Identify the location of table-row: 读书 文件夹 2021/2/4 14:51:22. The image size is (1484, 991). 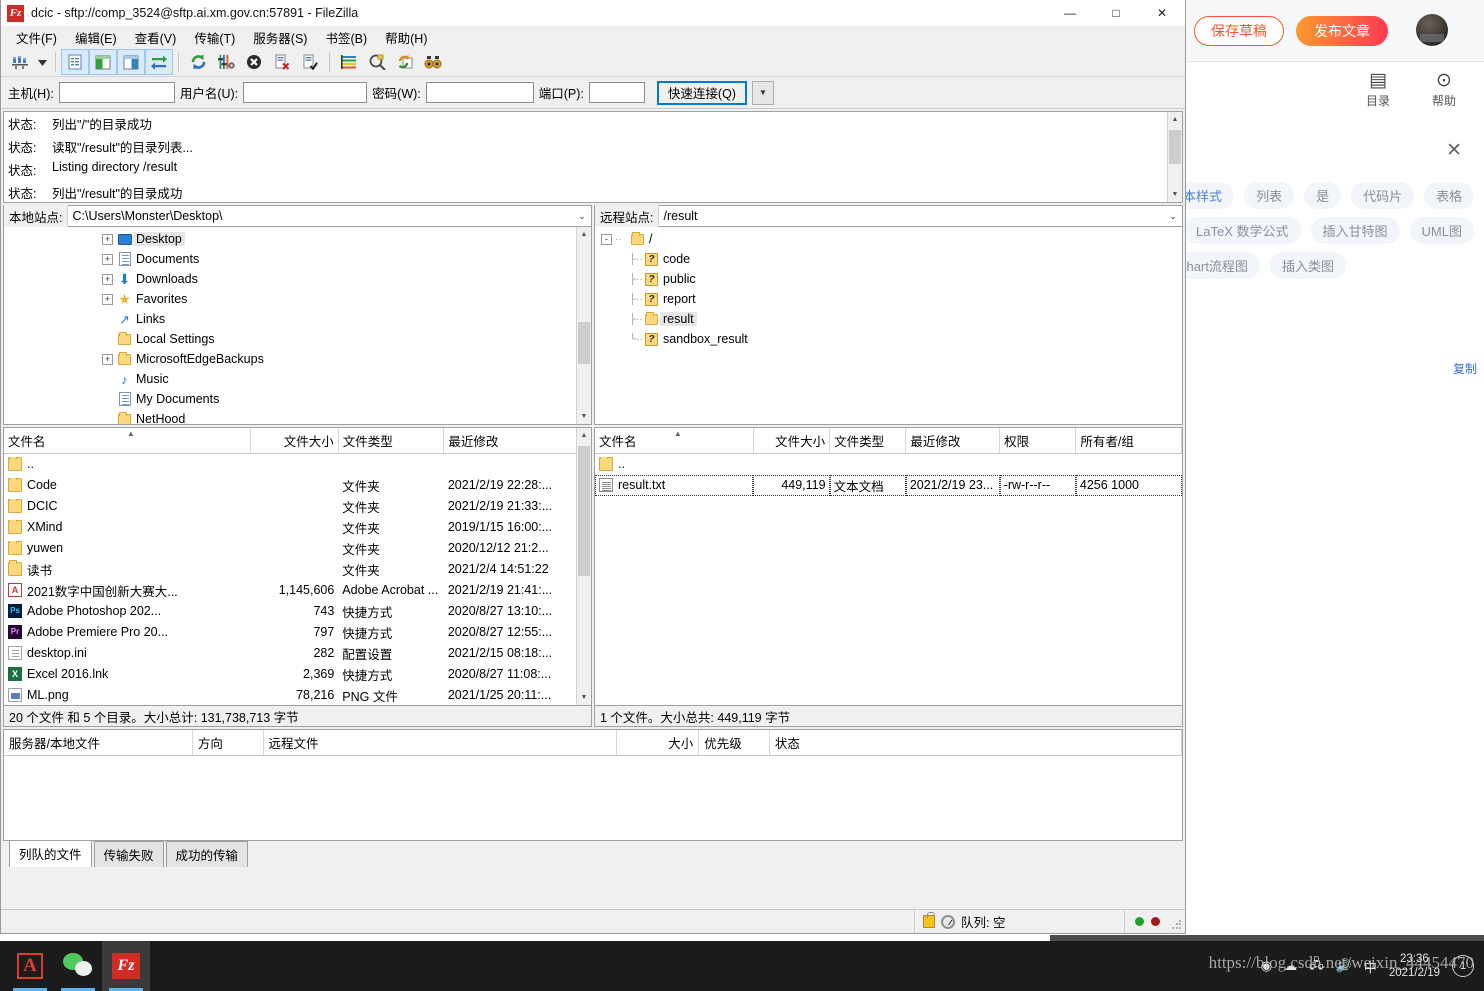
(297, 569).